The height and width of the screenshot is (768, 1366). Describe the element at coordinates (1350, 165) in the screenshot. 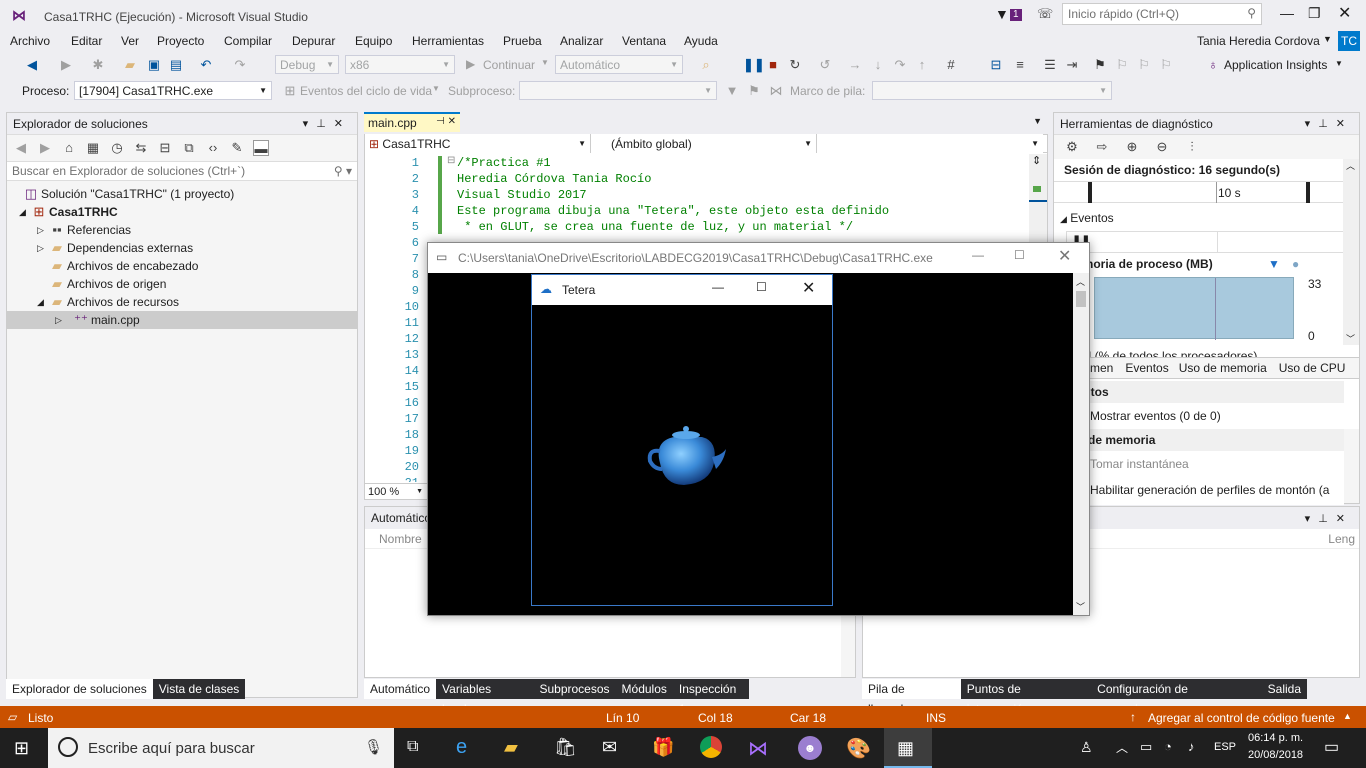

I see `scroll-up-icon: ︿` at that location.